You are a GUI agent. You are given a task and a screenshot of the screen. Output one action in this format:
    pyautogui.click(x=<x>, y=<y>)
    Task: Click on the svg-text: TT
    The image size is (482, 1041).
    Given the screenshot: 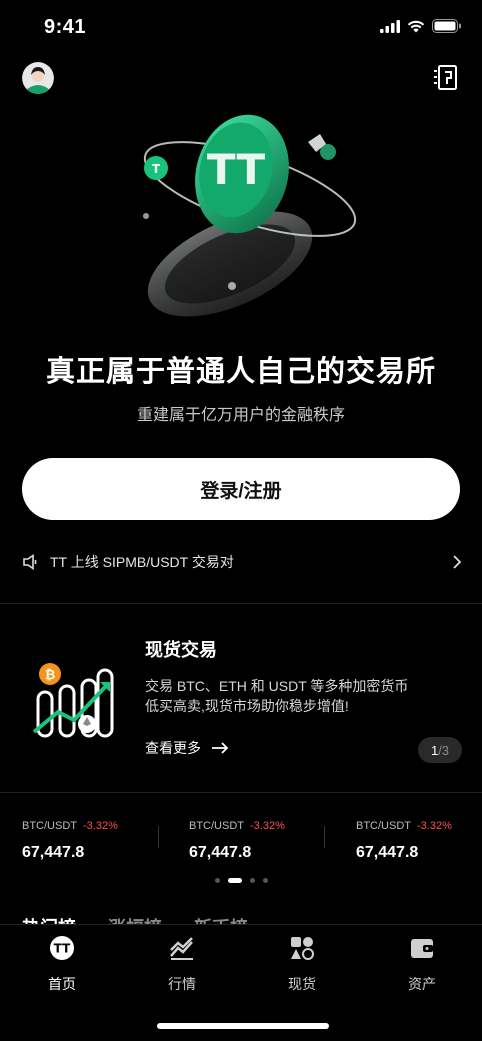 What is the action you would take?
    pyautogui.click(x=62, y=949)
    